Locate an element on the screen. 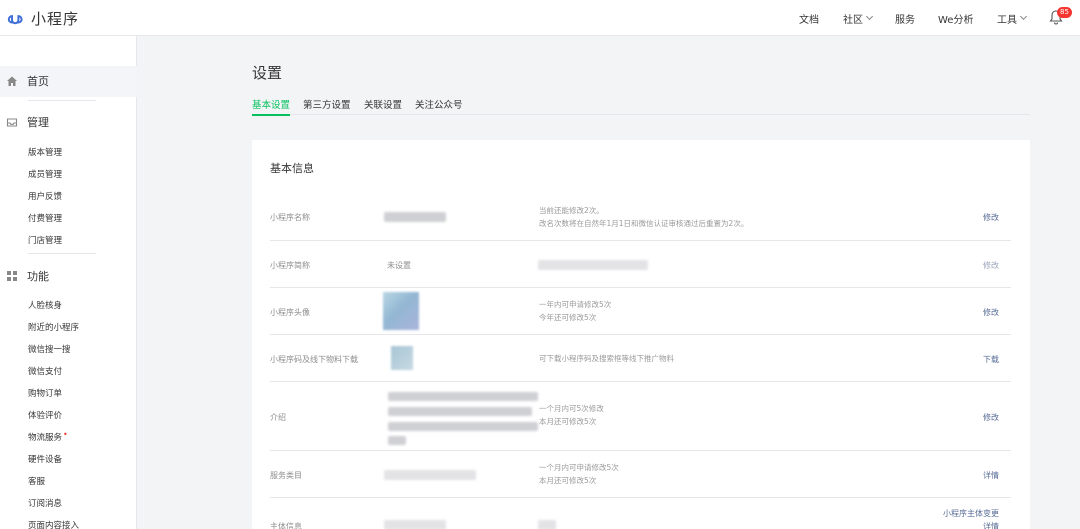 The width and height of the screenshot is (1080, 529). nav-docs: 文档 is located at coordinates (809, 18).